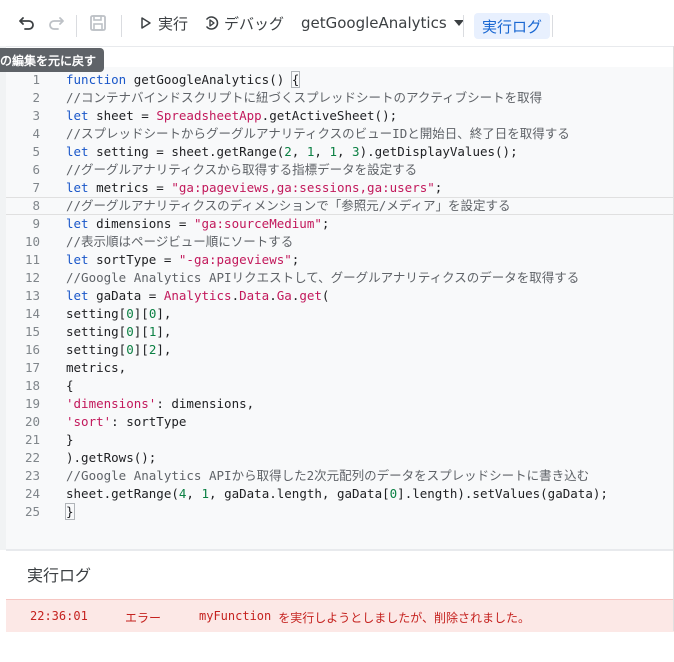 This screenshot has width=674, height=662. Describe the element at coordinates (32, 277) in the screenshot. I see `line-number: 12` at that location.